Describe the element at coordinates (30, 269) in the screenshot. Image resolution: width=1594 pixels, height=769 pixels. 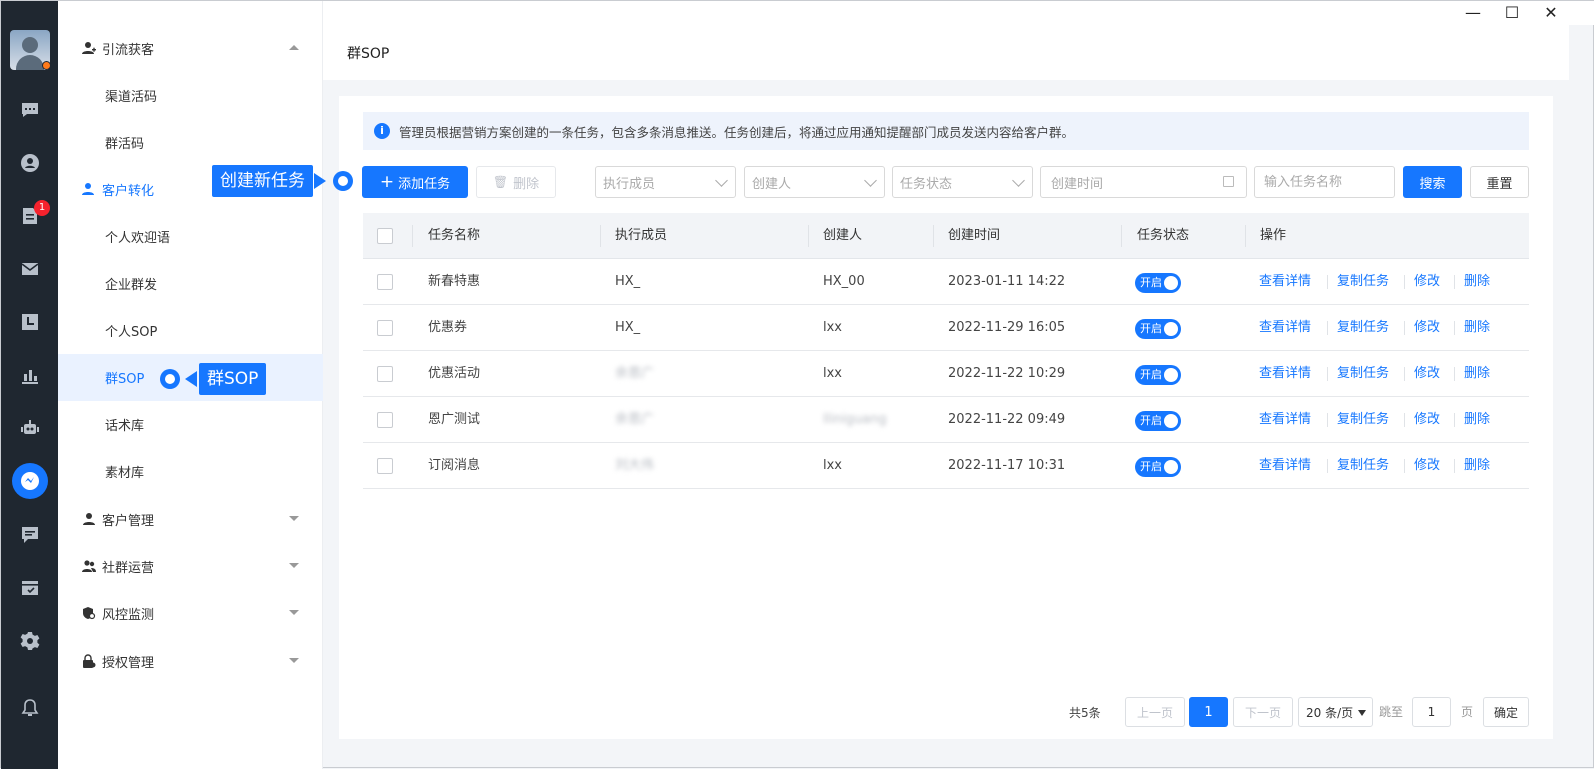
I see `mail-icon` at that location.